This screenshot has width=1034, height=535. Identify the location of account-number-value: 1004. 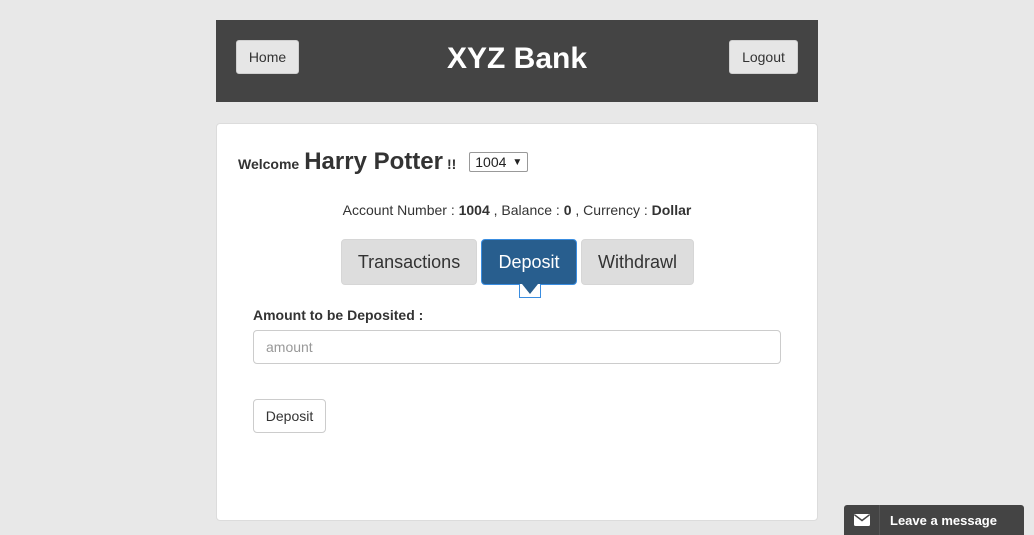
(474, 210).